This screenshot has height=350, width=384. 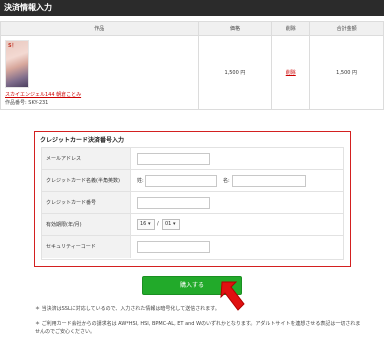 I want to click on expiry-label: 有効期限(年/月), so click(x=86, y=224).